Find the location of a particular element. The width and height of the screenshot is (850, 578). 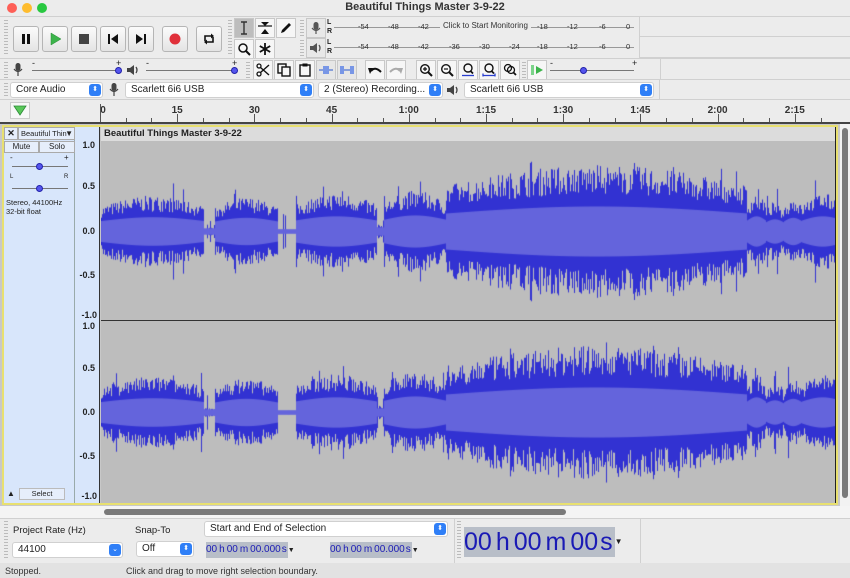

recording-channels-select: 2 (Stereo) Recording... ⬍ is located at coordinates (380, 90).